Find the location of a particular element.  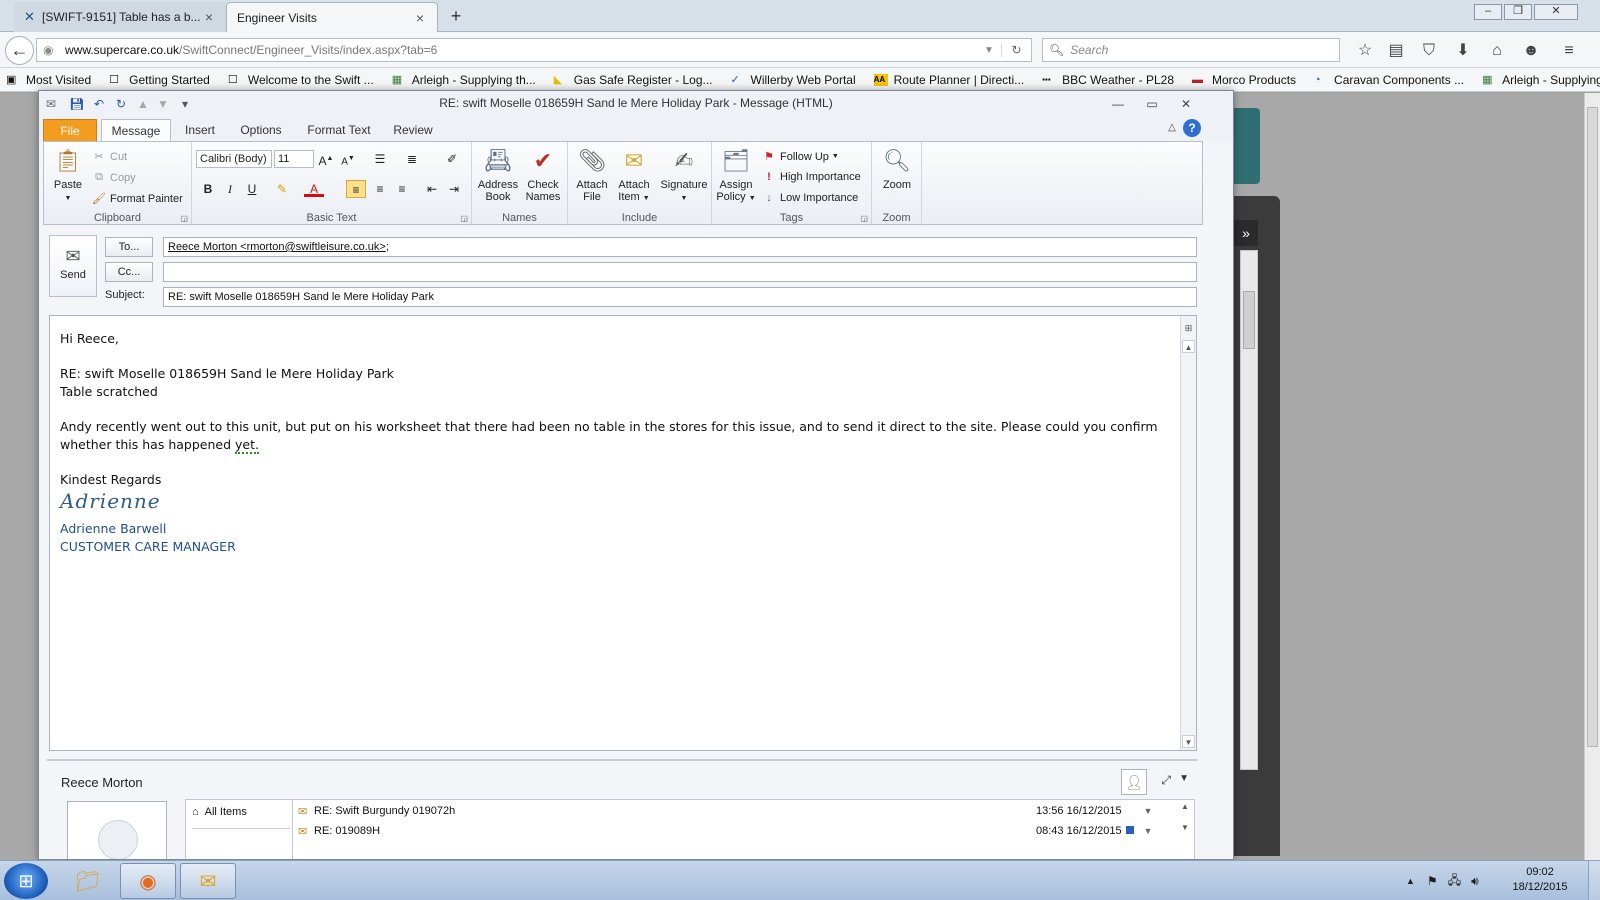

font-name-combo: Calibri (Body) is located at coordinates (234, 159).